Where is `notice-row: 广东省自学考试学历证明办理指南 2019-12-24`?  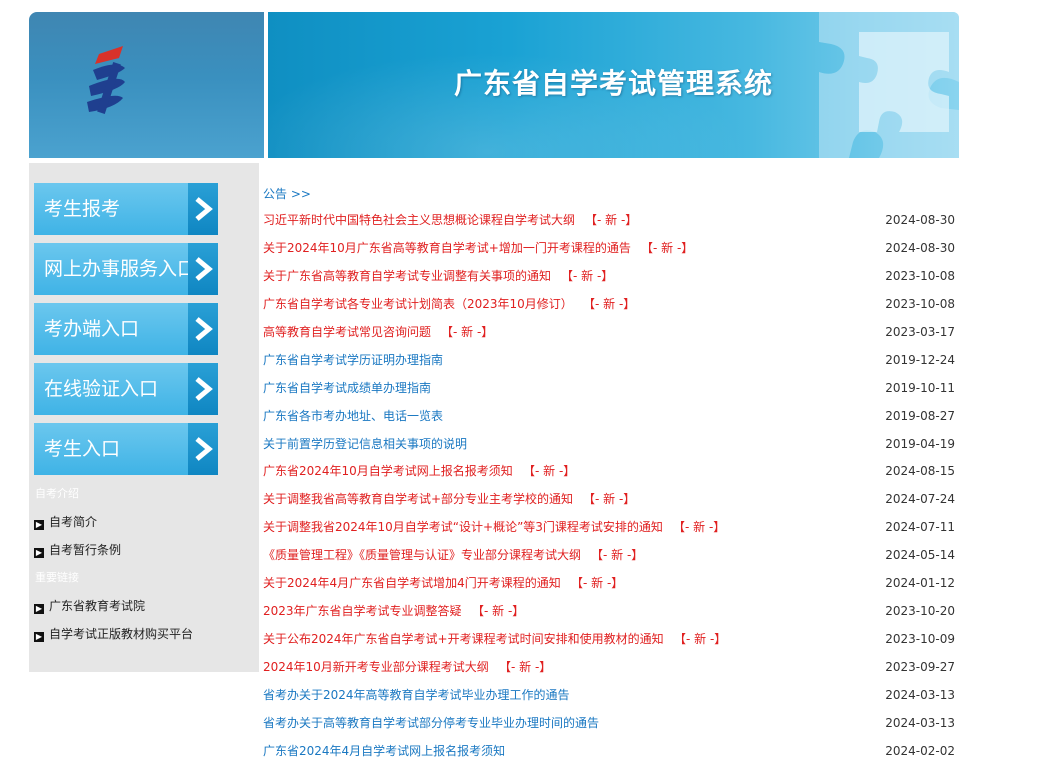
notice-row: 广东省自学考试学历证明办理指南 2019-12-24 is located at coordinates (609, 361).